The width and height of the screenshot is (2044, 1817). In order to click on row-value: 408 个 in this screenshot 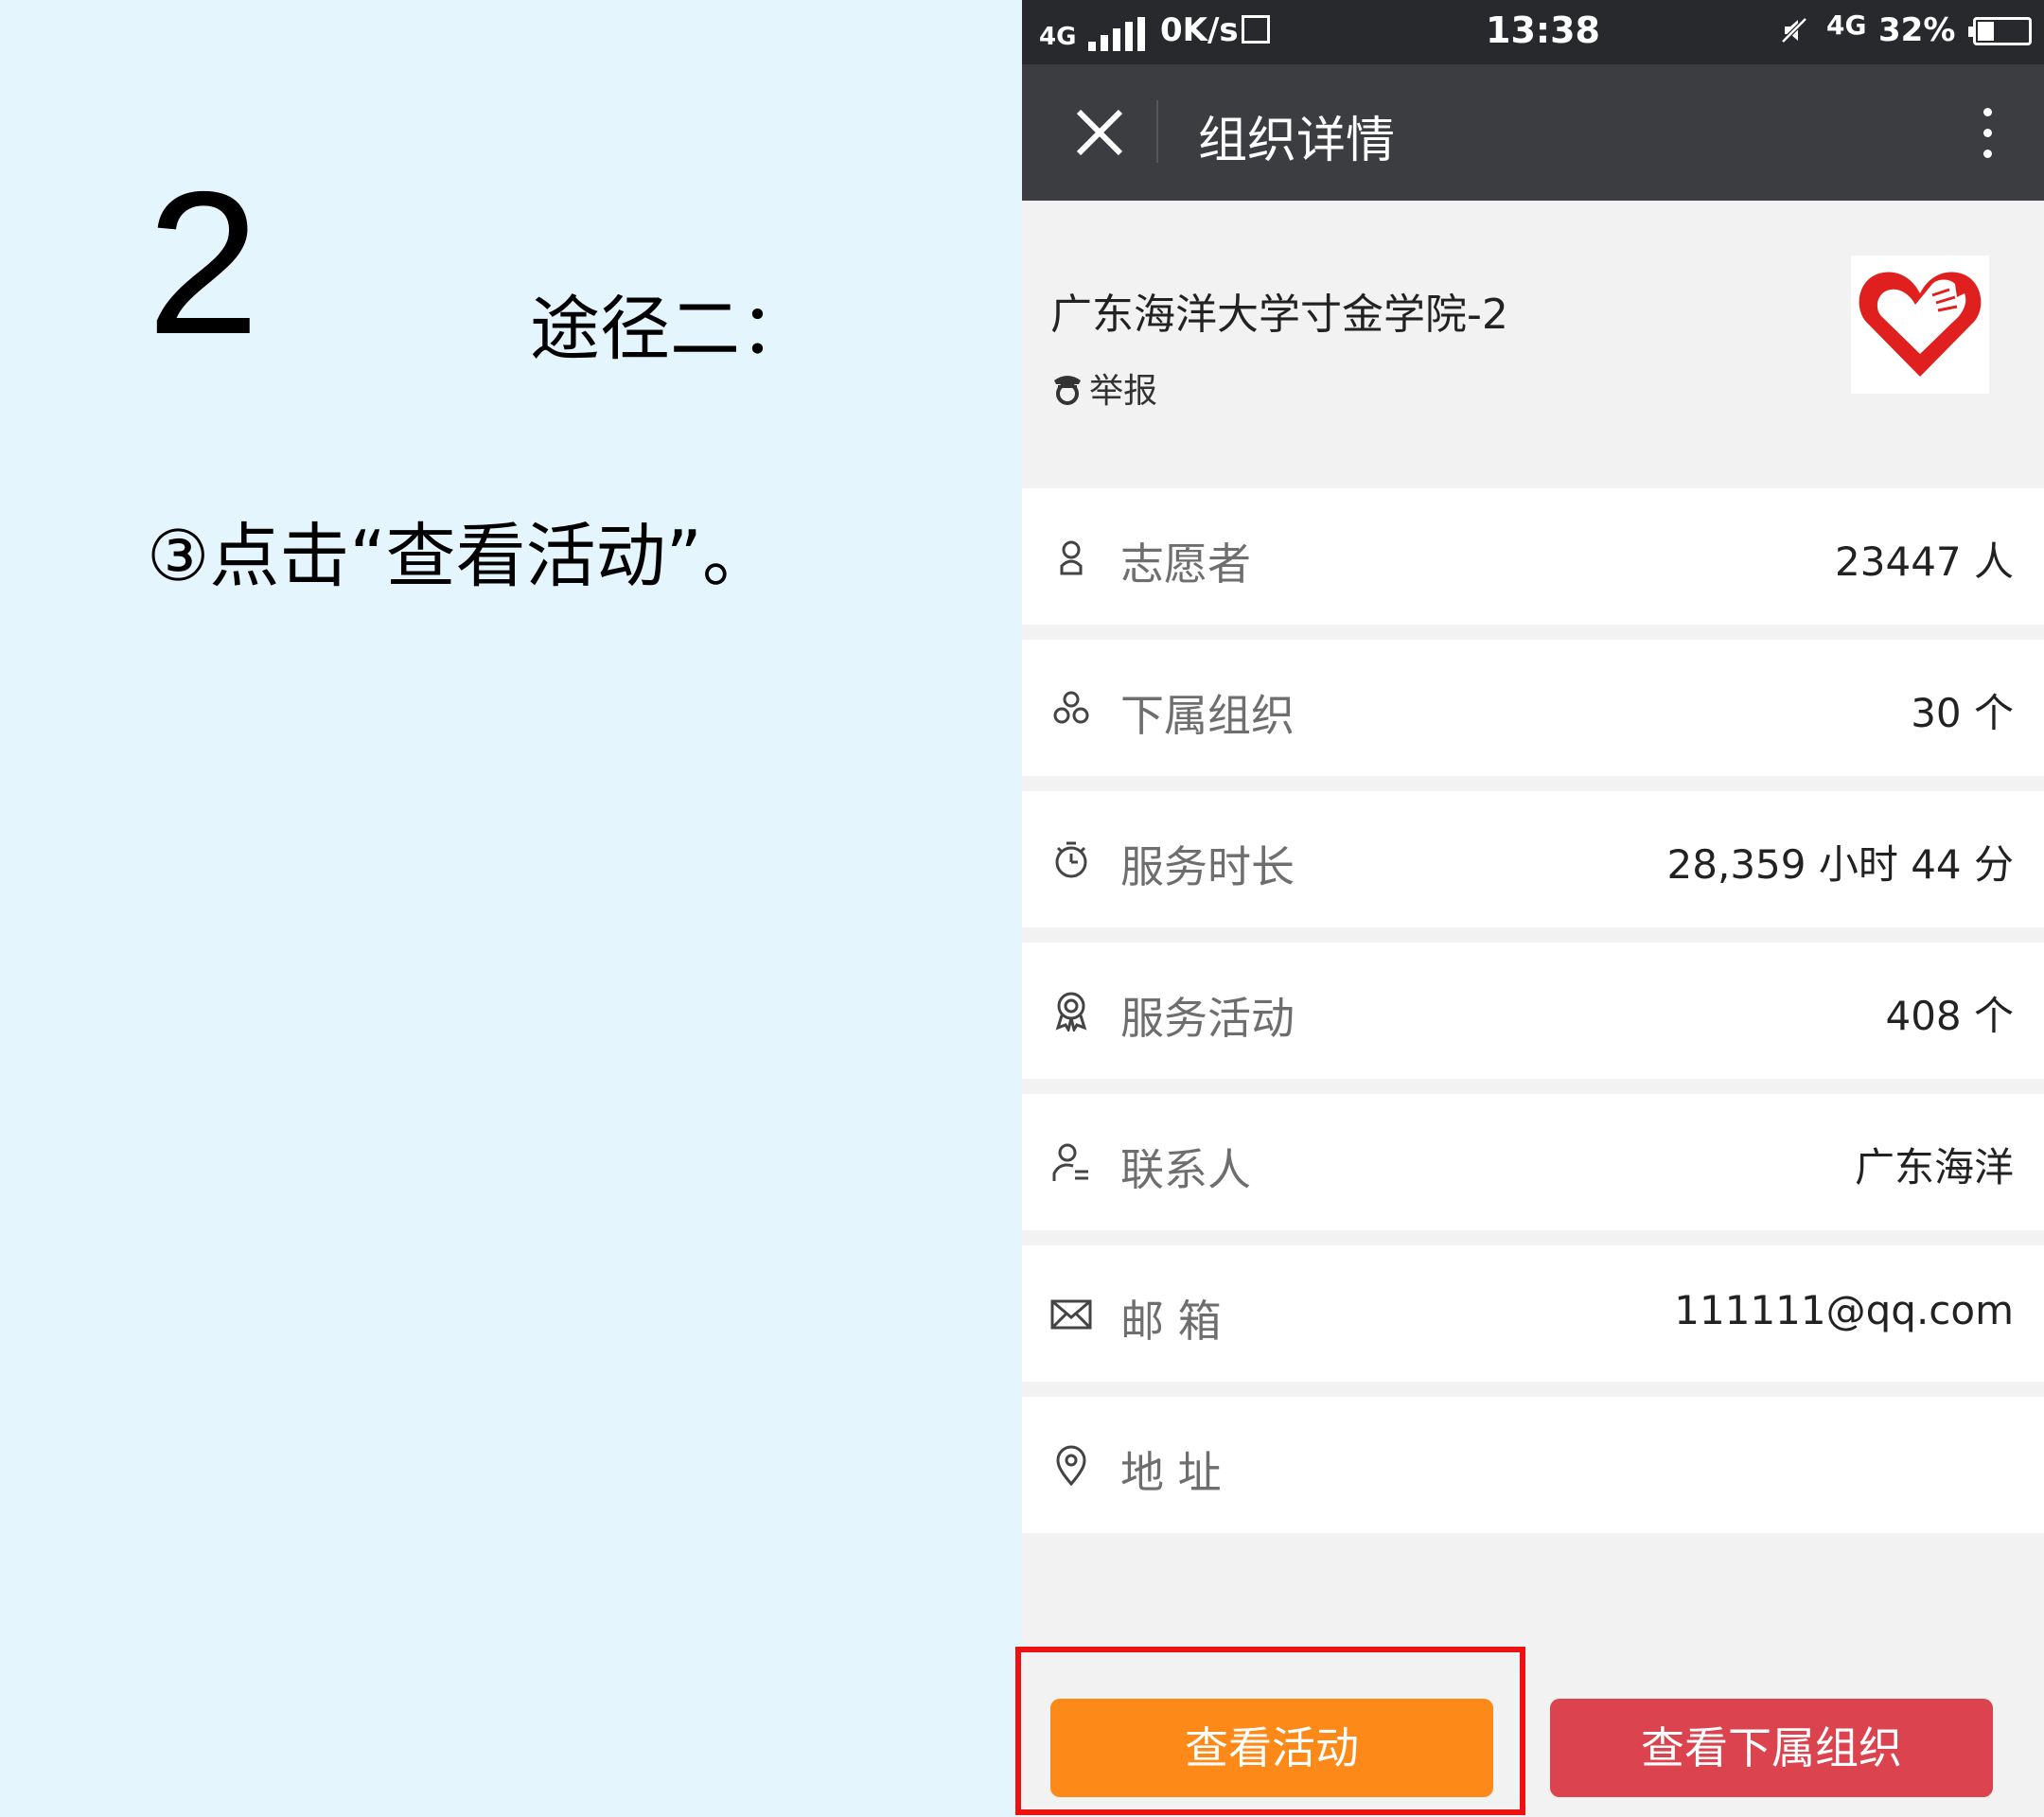, I will do `click(1949, 1016)`.